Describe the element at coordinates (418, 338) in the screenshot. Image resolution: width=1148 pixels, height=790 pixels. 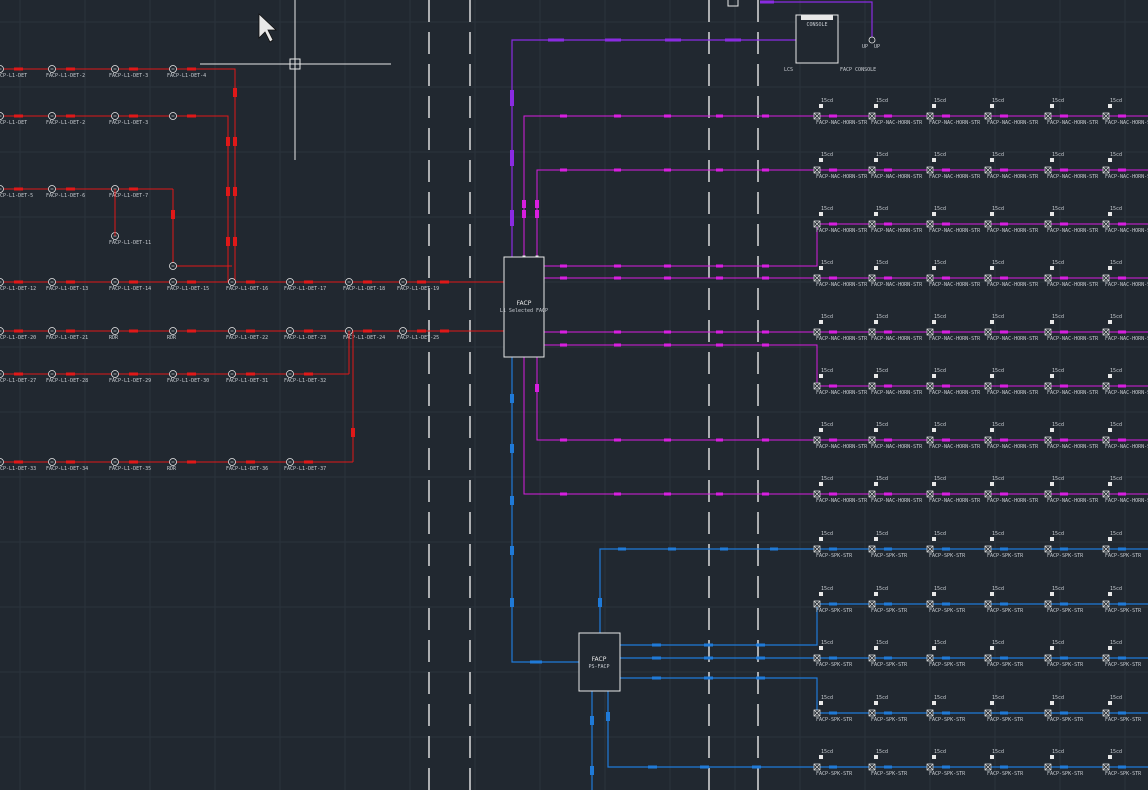
I see `detector-label: FACP-L1-DET-25` at that location.